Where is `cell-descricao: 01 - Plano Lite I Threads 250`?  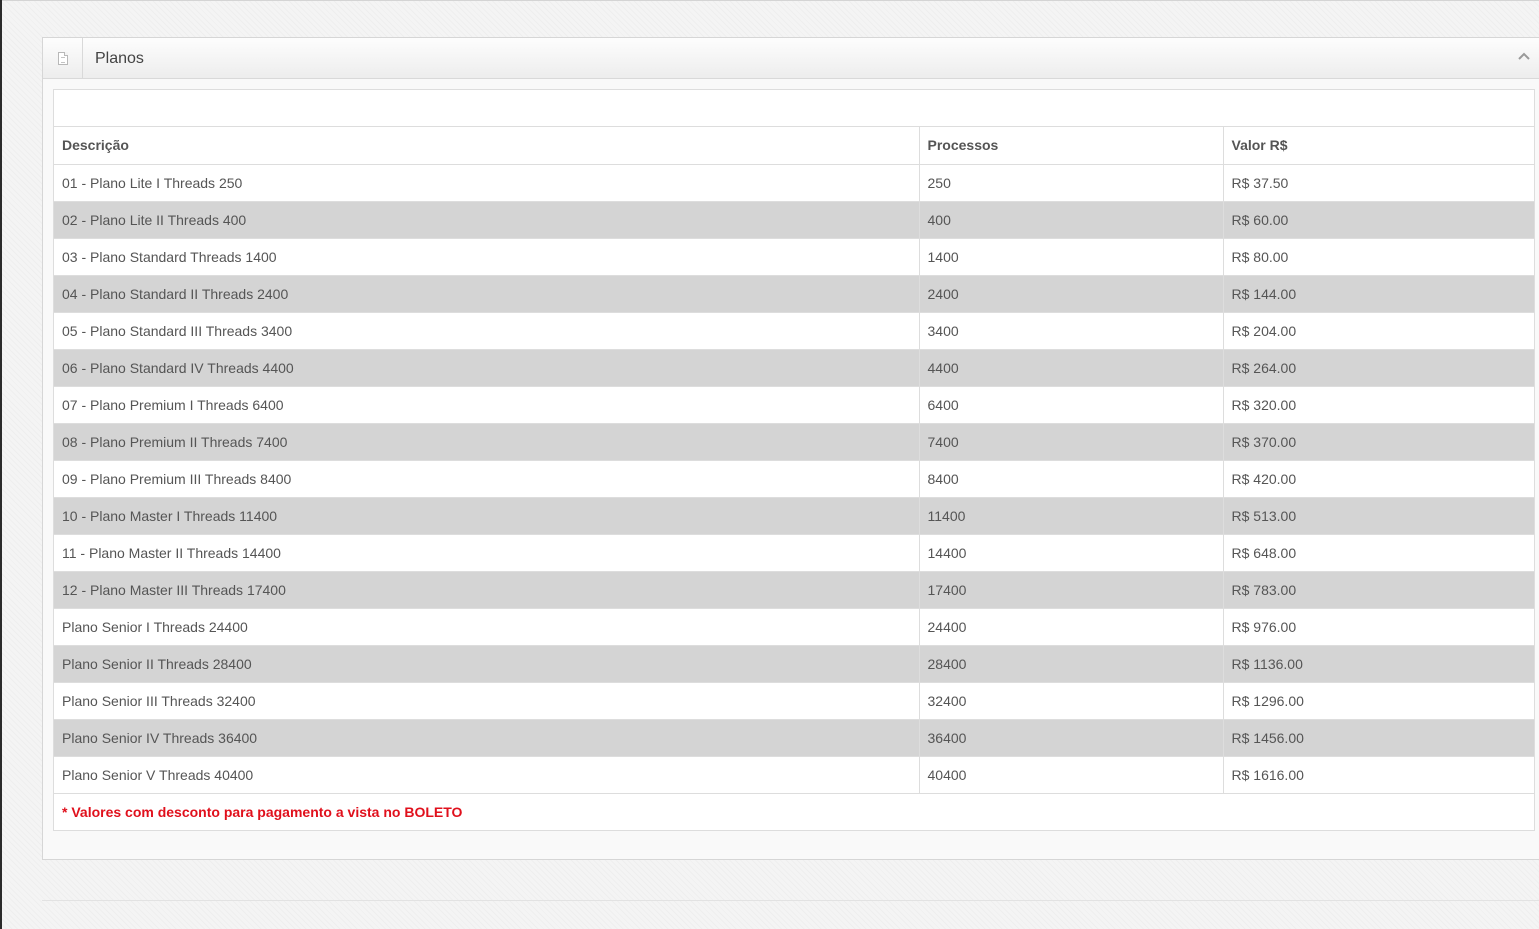
cell-descricao: 01 - Plano Lite I Threads 250 is located at coordinates (486, 183).